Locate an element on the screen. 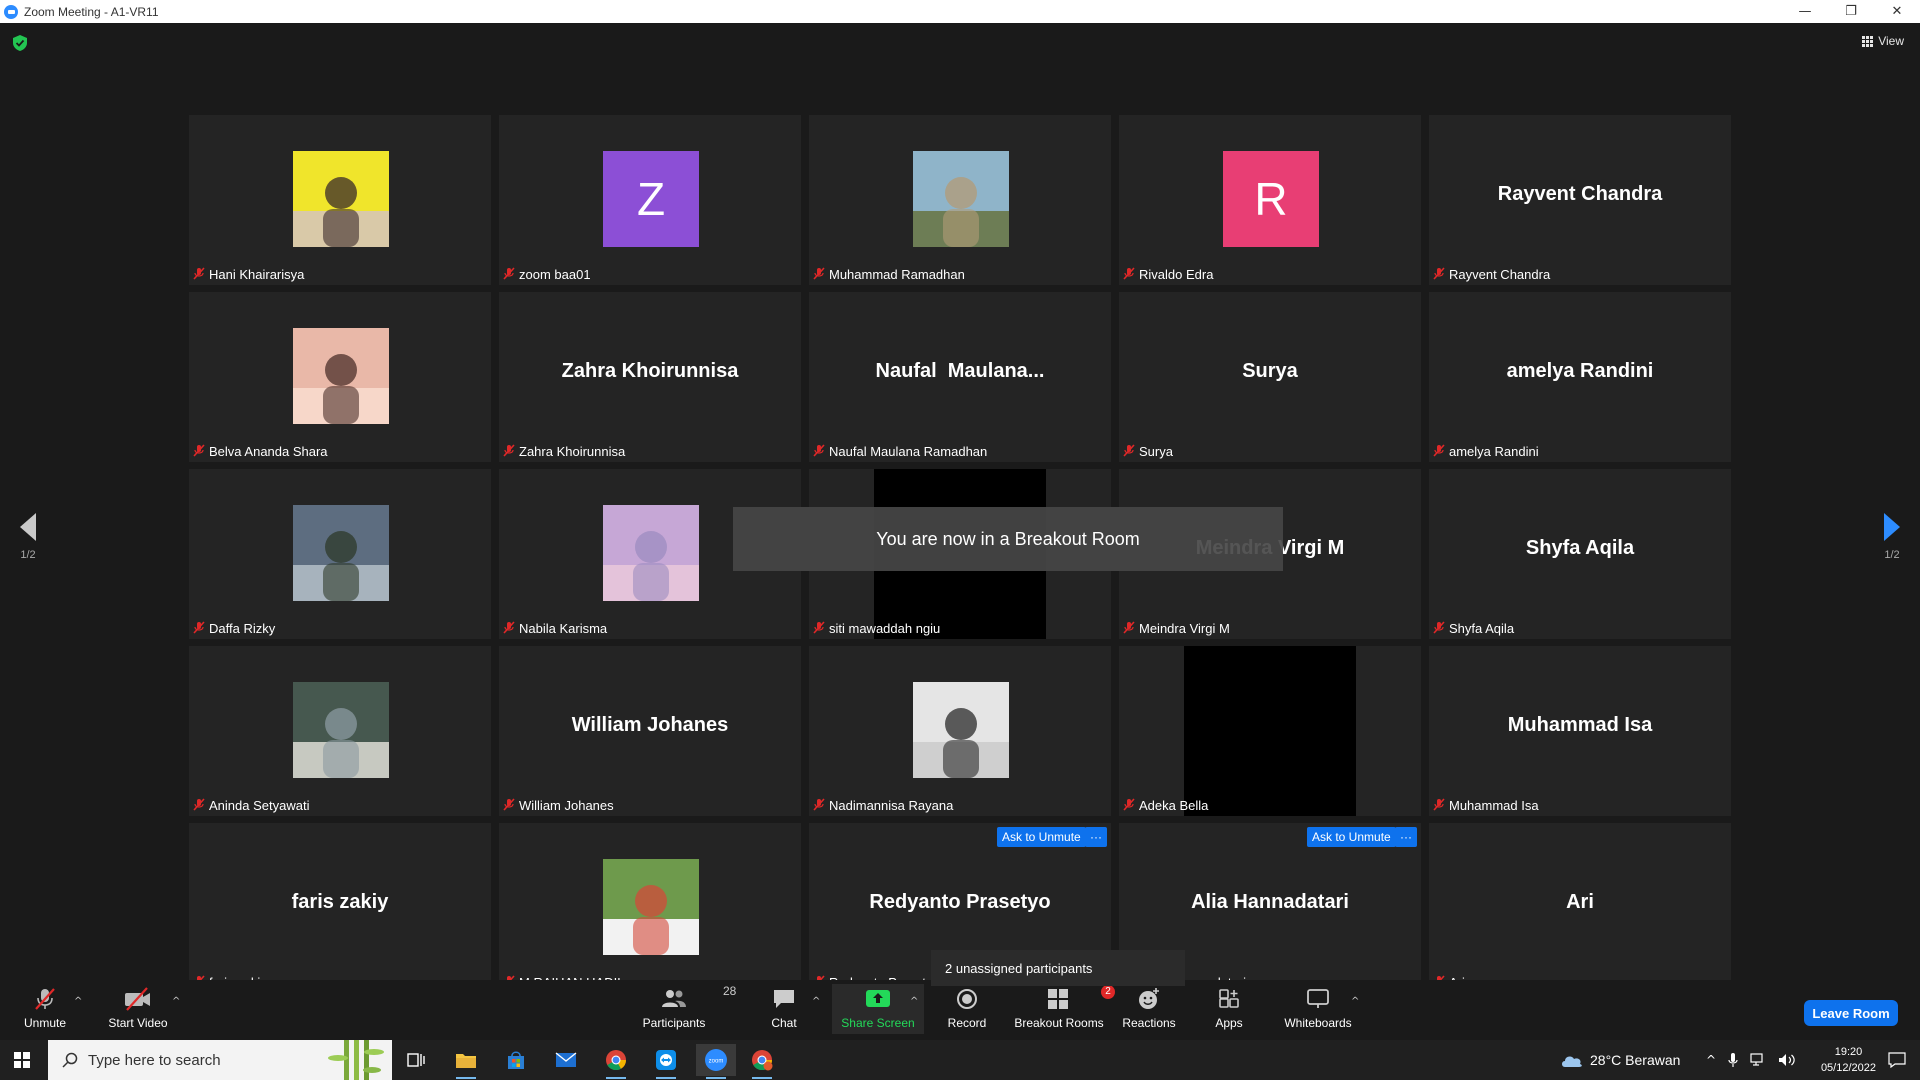  participant-name: Aninda Setyawati is located at coordinates (259, 805).